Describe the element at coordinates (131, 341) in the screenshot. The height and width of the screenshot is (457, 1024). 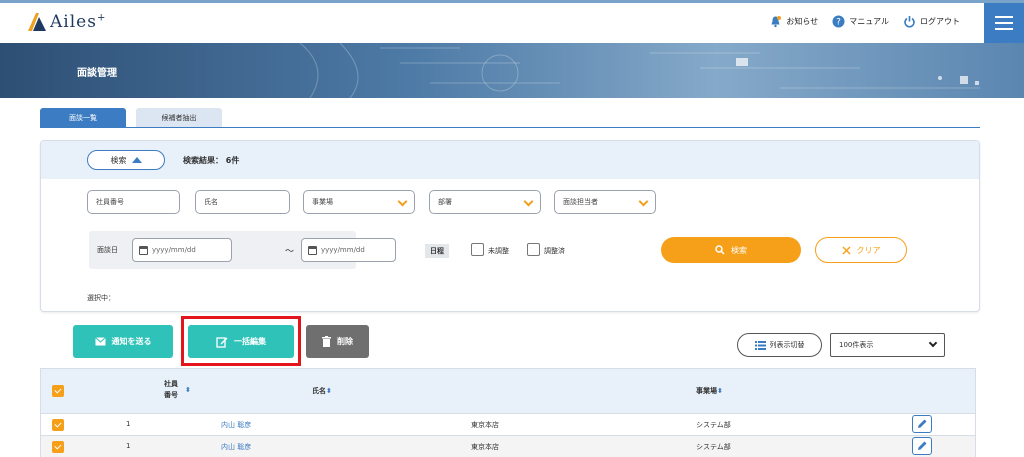
I see `send-notification-label: 通知を送る` at that location.